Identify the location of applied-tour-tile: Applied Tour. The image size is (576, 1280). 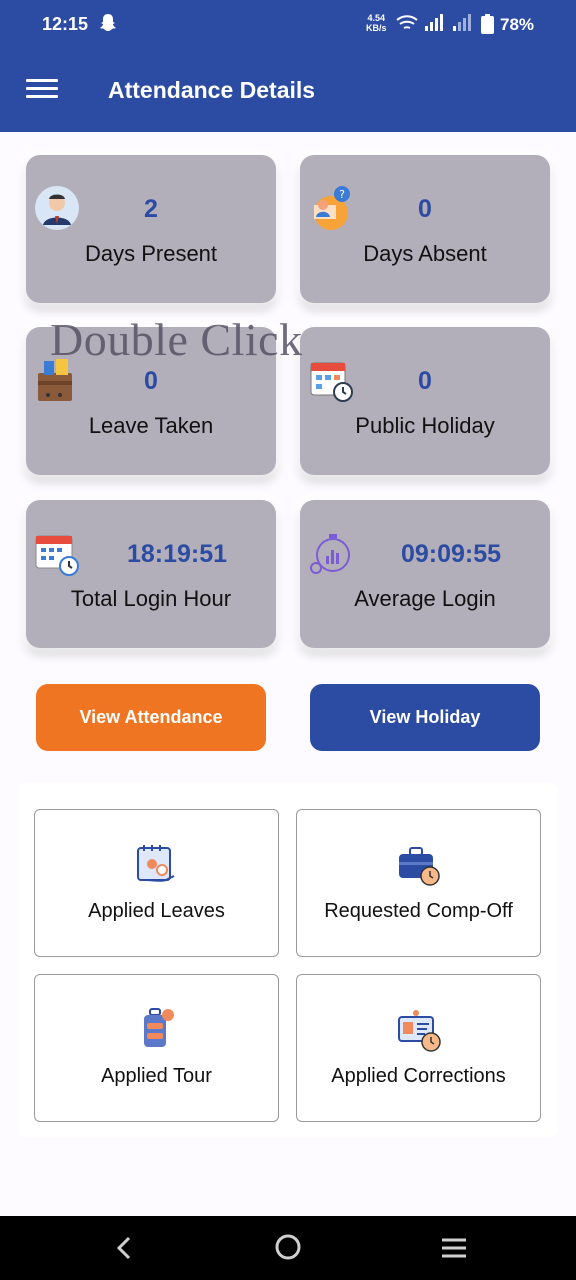
(156, 1048).